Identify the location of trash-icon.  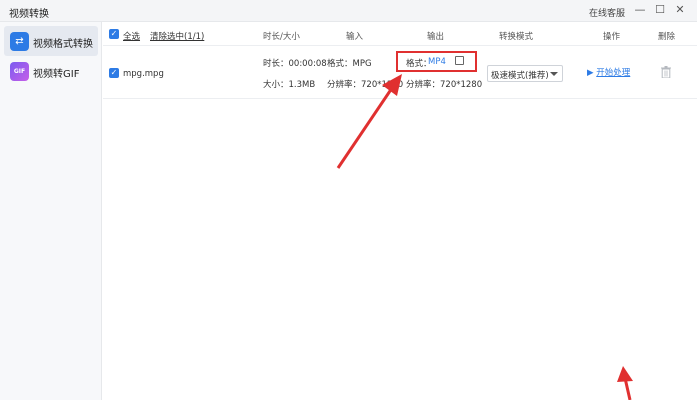
(666, 72).